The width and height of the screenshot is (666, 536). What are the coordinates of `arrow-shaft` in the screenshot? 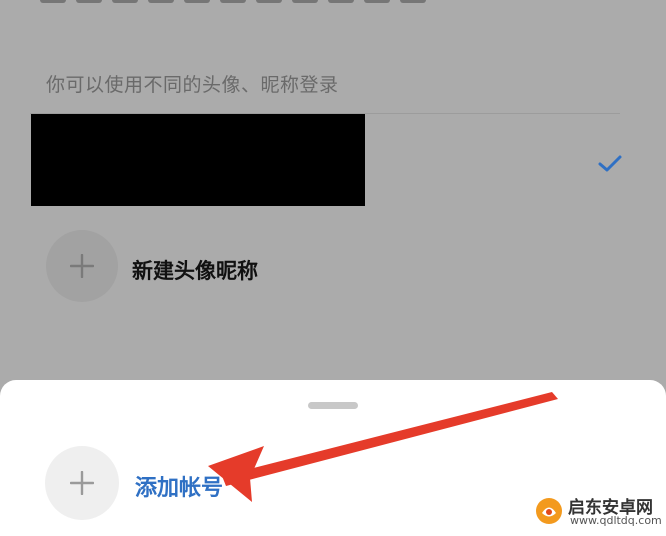 It's located at (390, 439).